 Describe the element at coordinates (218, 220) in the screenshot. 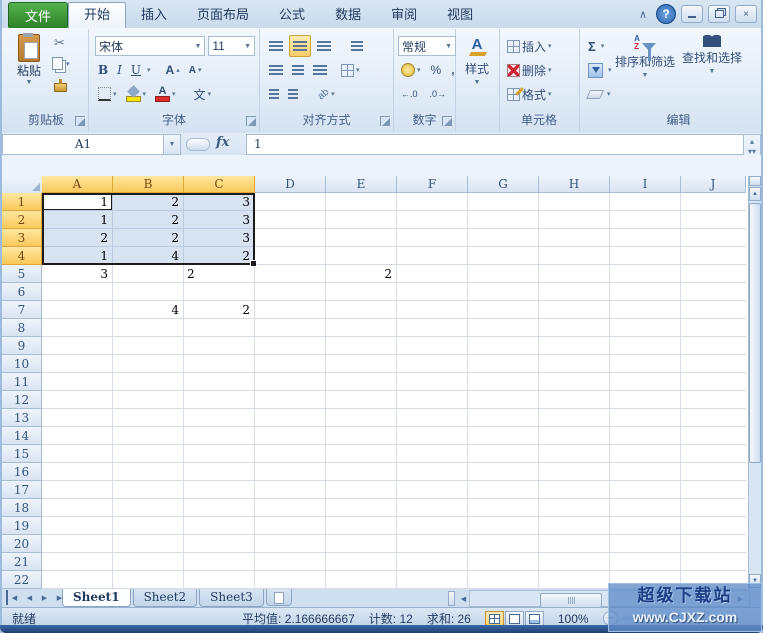

I see `cell-C2: 3` at that location.